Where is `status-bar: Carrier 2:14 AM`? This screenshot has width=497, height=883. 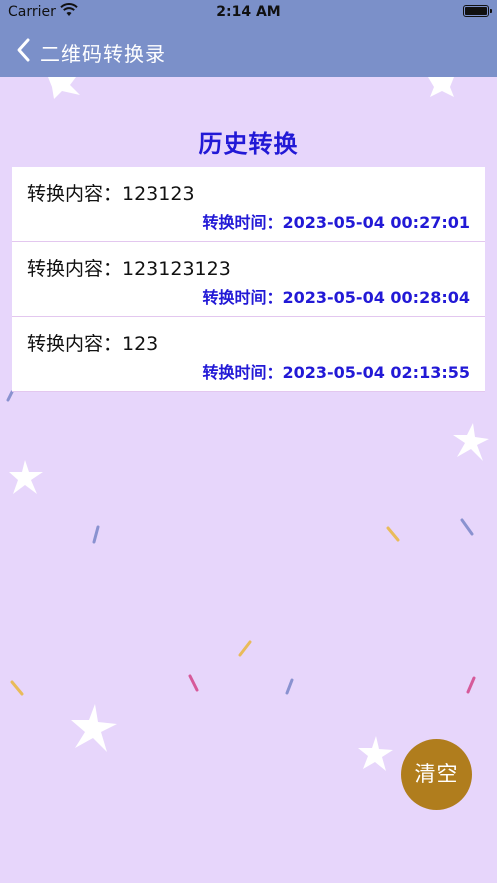 status-bar: Carrier 2:14 AM is located at coordinates (248, 12).